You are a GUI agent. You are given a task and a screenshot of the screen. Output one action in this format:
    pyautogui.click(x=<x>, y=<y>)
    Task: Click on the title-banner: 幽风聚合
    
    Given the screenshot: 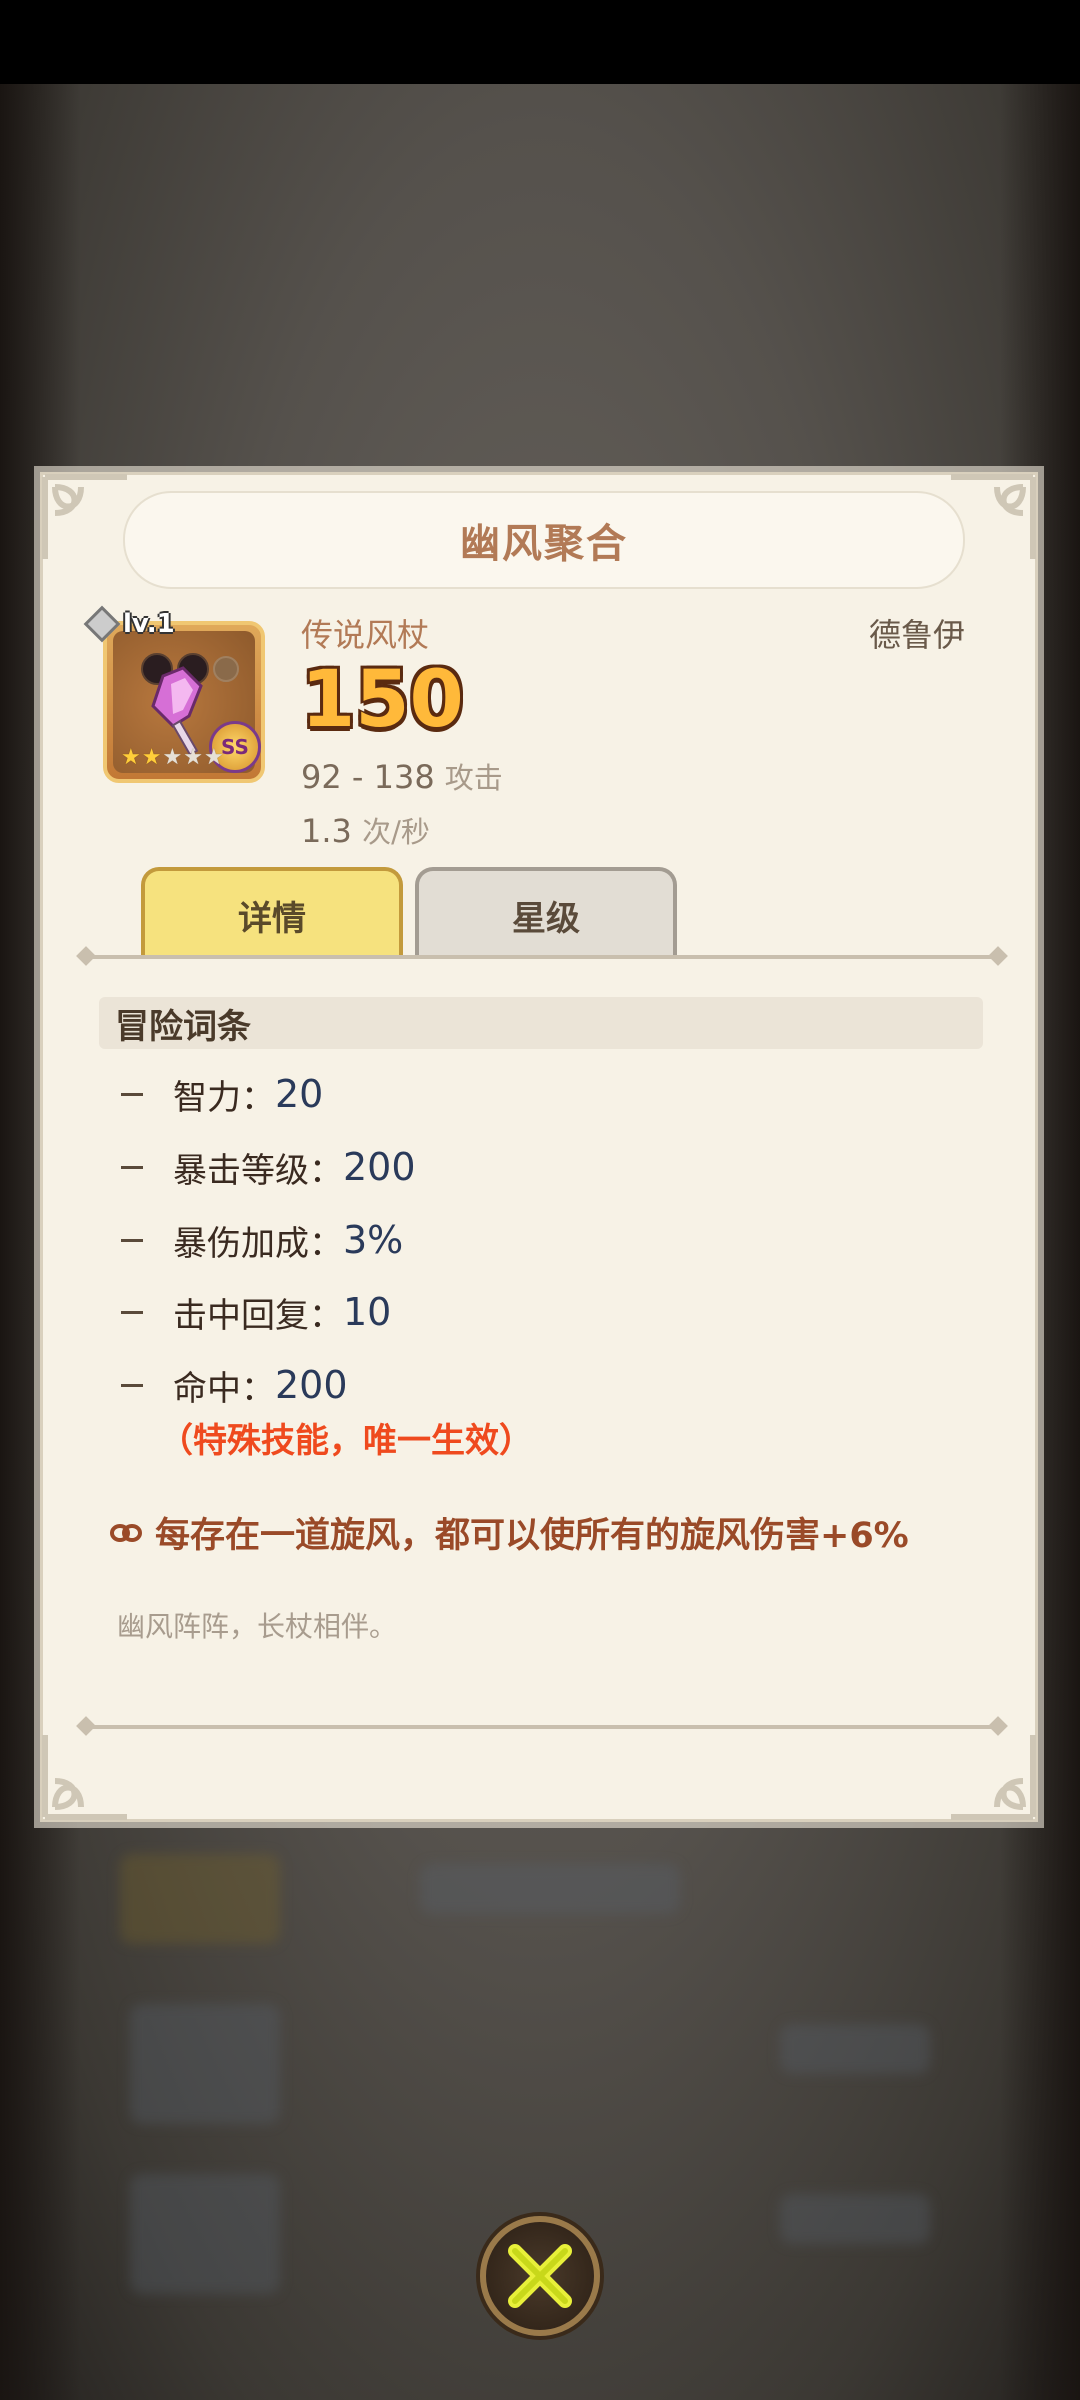 What is the action you would take?
    pyautogui.click(x=544, y=540)
    